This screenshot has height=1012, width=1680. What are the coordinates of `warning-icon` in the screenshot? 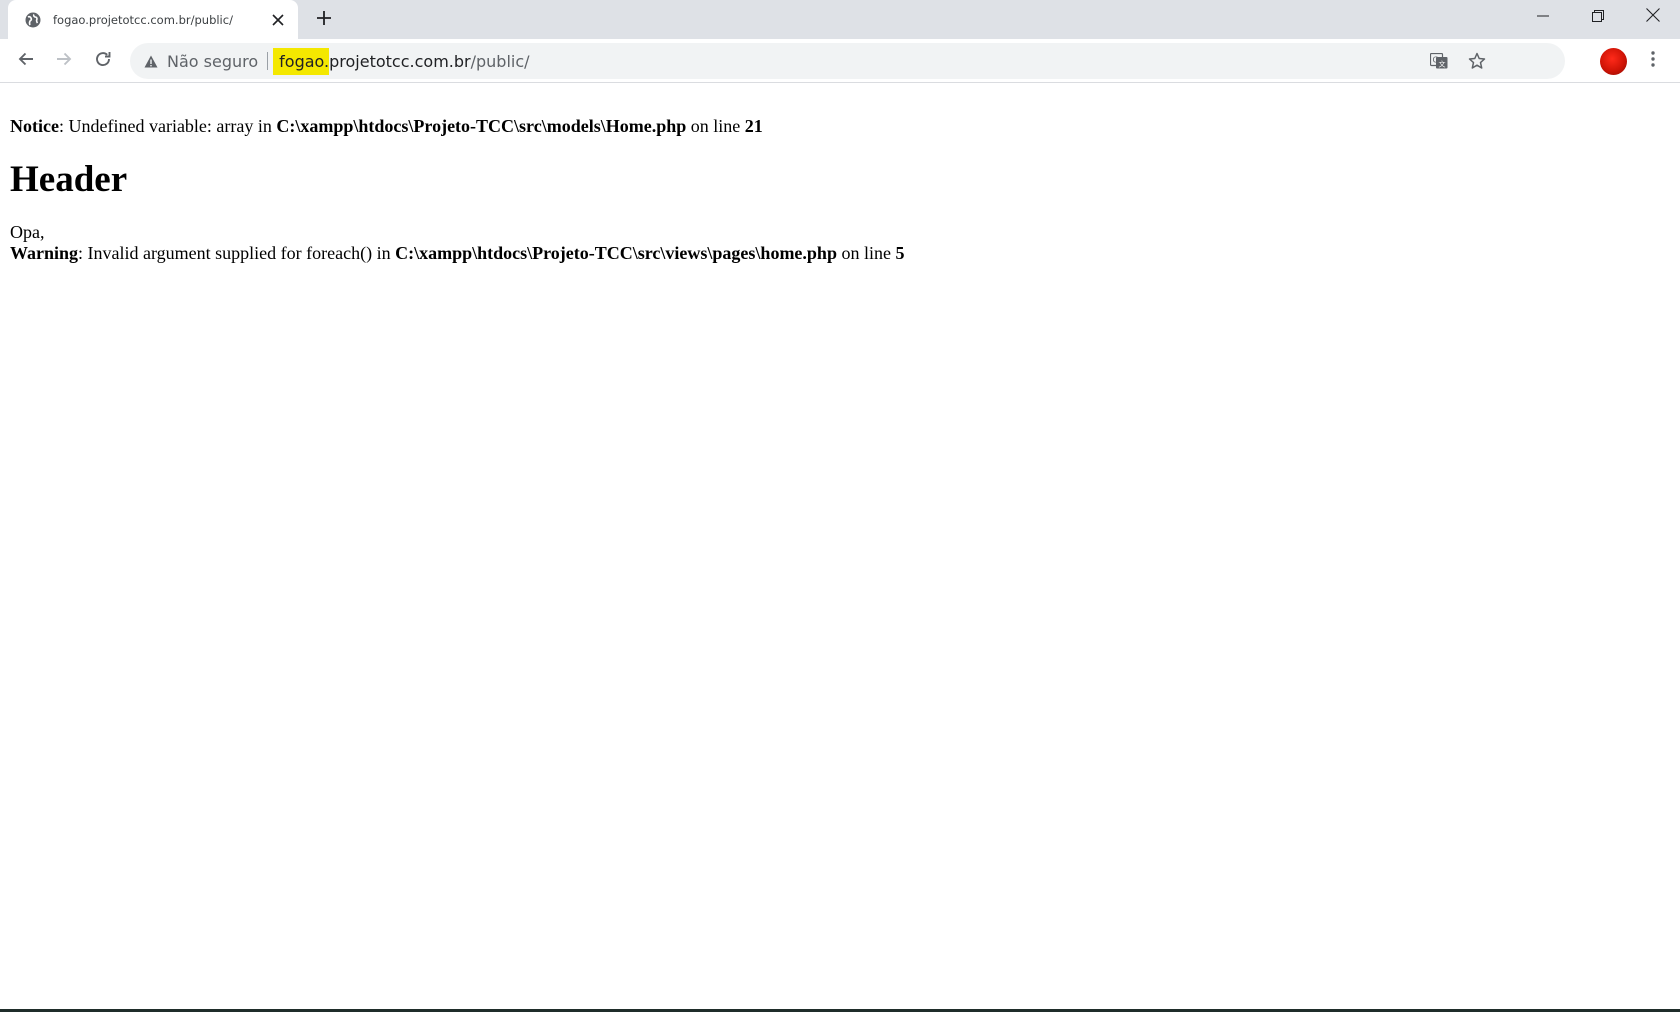 It's located at (151, 61).